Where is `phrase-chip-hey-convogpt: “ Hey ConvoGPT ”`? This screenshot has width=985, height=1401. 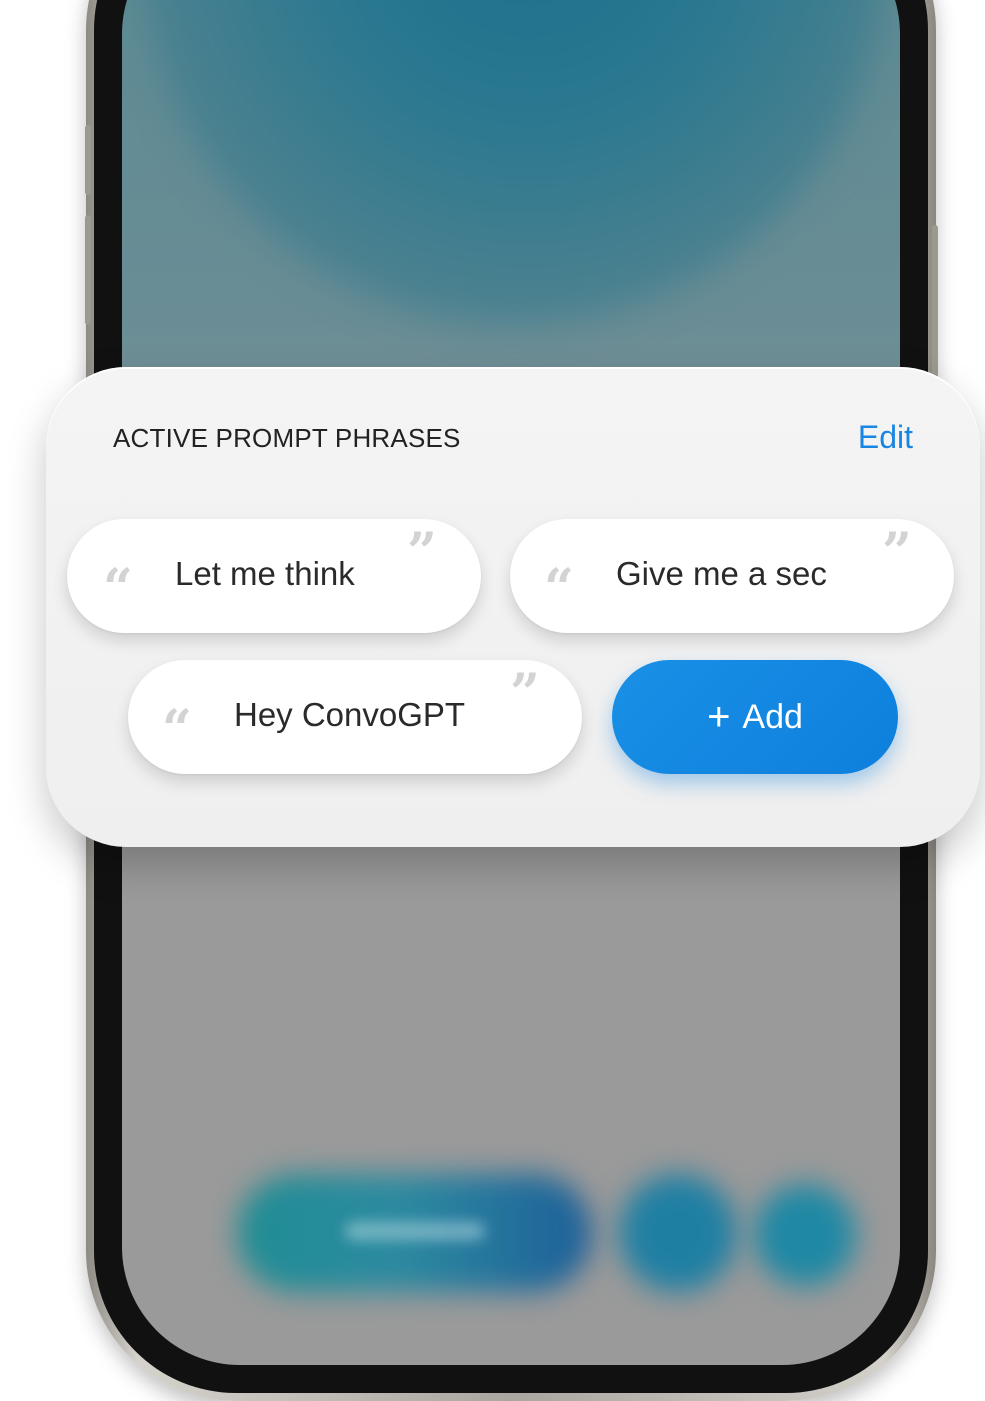
phrase-chip-hey-convogpt: “ Hey ConvoGPT ” is located at coordinates (355, 717).